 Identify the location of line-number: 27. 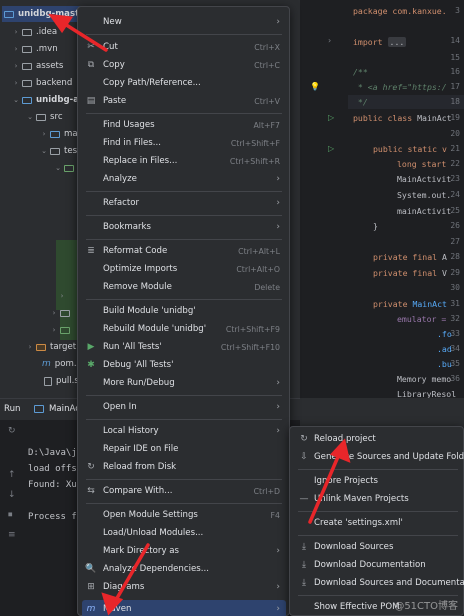
(455, 241).